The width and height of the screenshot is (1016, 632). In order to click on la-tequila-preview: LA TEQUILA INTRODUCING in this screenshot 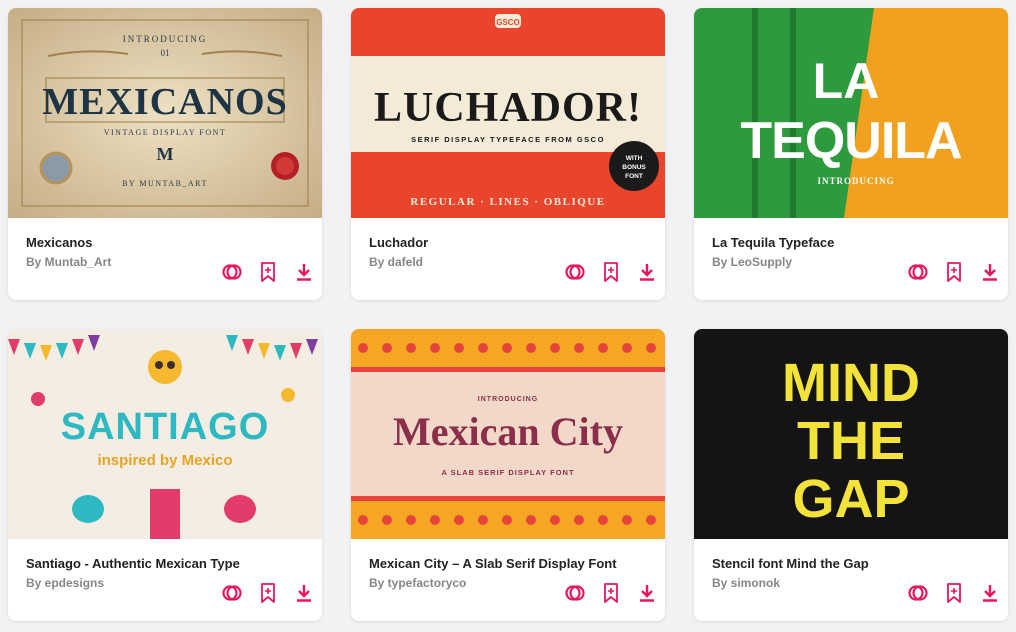, I will do `click(851, 113)`.